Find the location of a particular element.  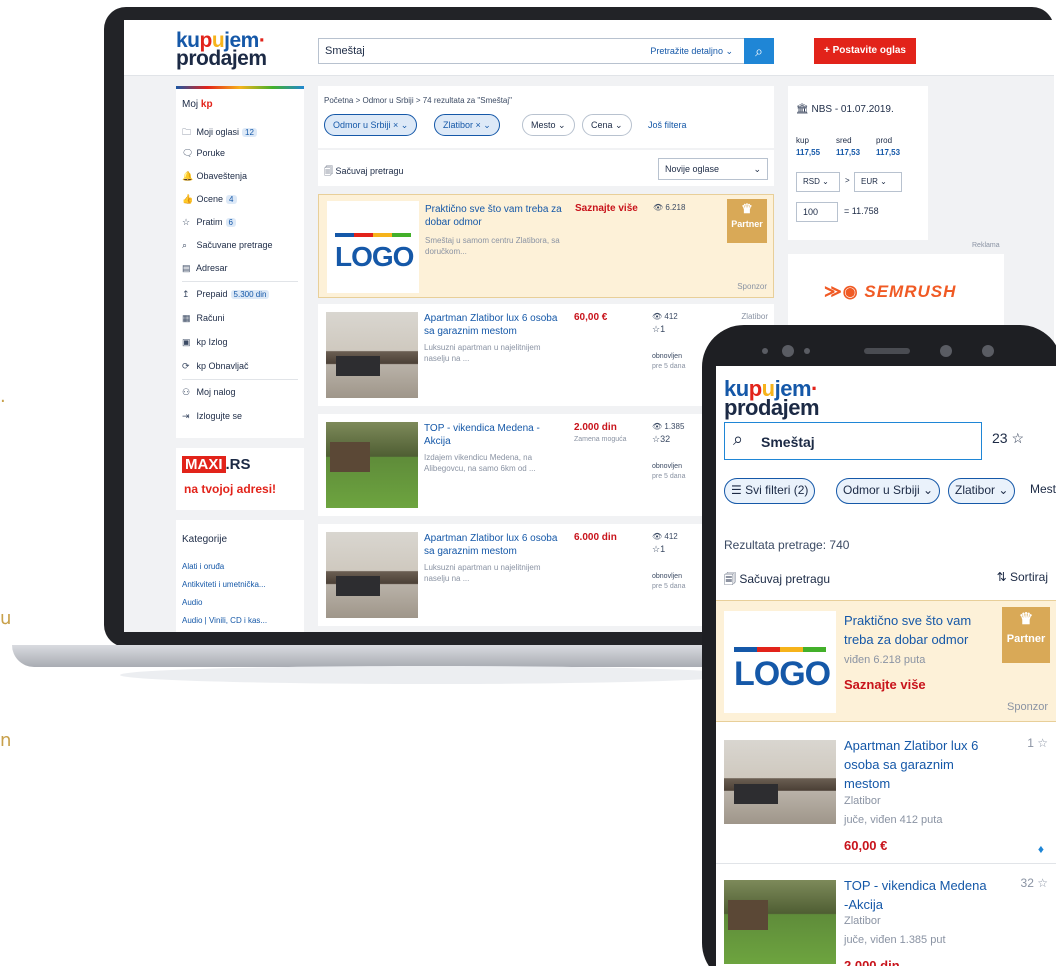

sidebar-item-ratings: 👍 Ocene 4 is located at coordinates (209, 199).